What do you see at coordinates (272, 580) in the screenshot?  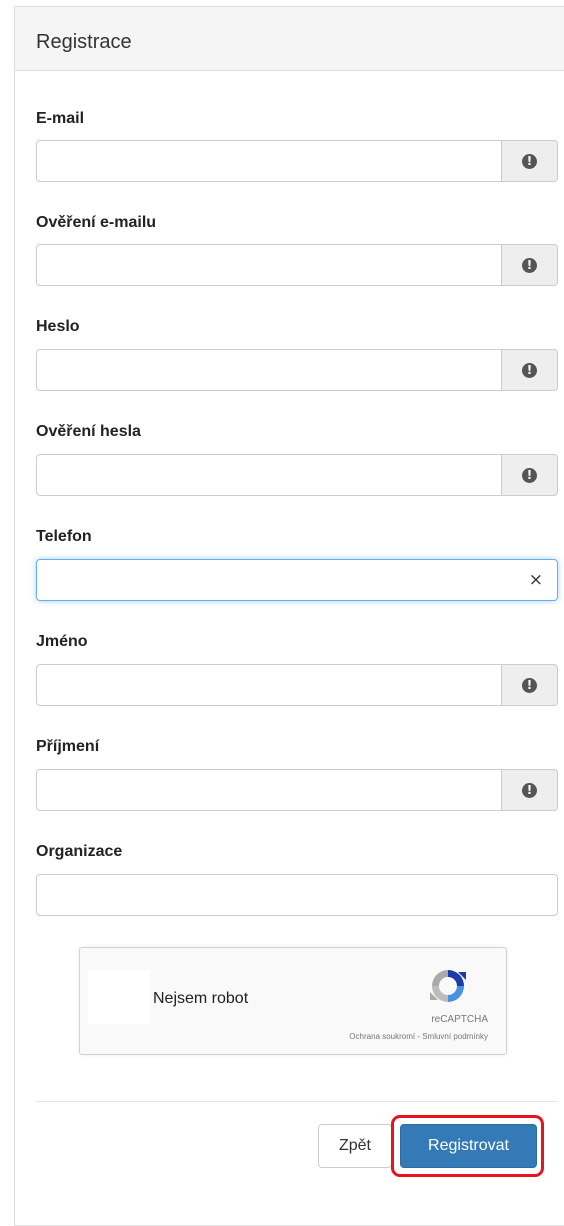 I see `phone-input` at bounding box center [272, 580].